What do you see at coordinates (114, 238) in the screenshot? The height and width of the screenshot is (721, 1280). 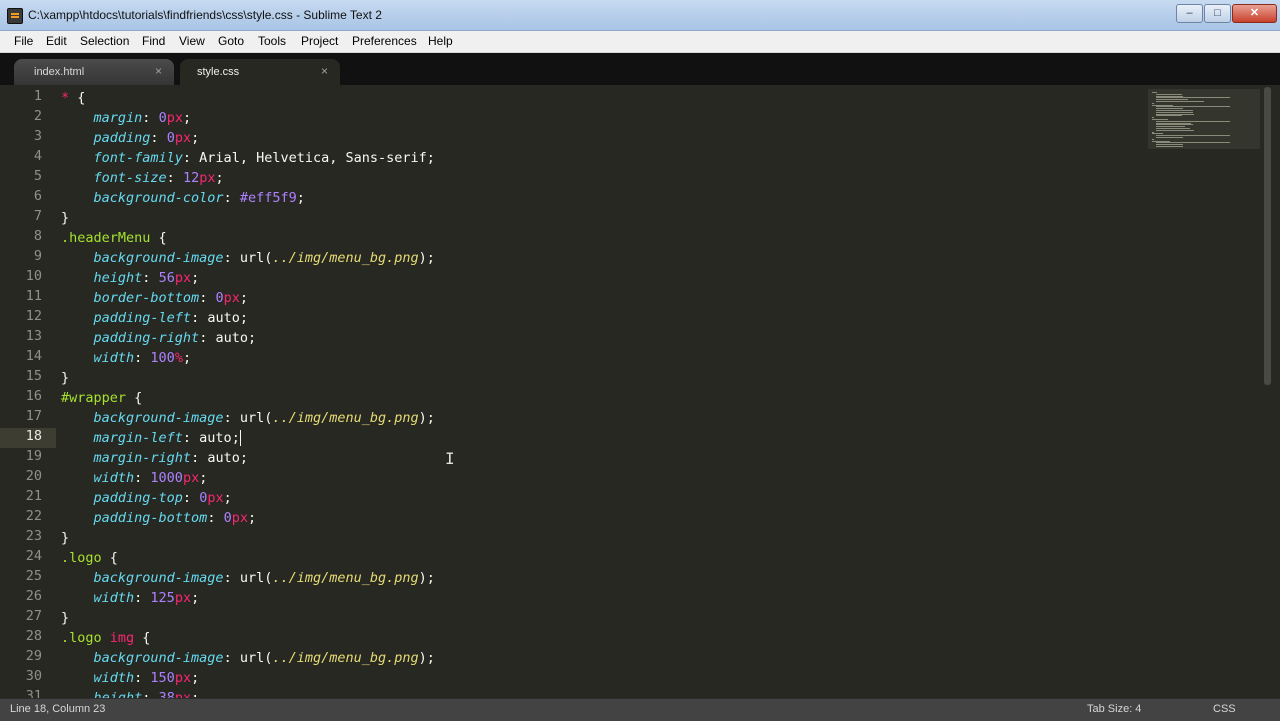 I see `code-line: .headerMenu {` at bounding box center [114, 238].